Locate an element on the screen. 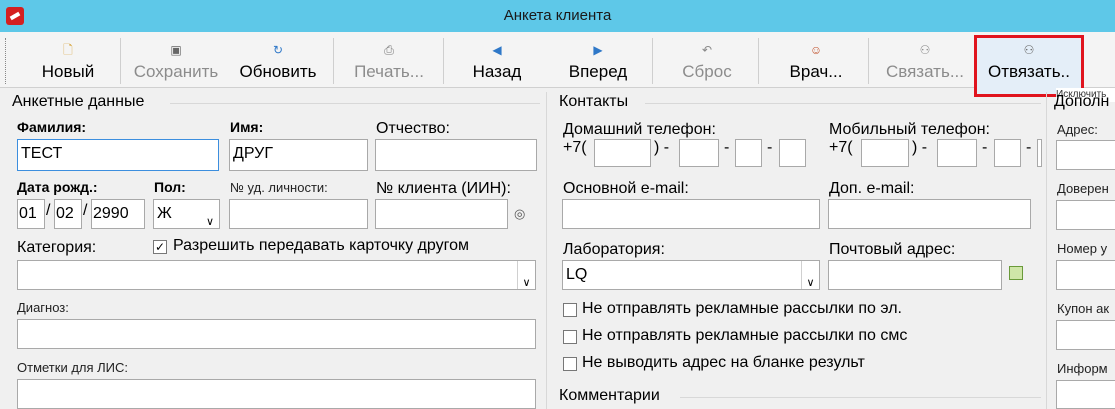 This screenshot has height=409, width=1115. trustee-label: Доверен is located at coordinates (1083, 188).